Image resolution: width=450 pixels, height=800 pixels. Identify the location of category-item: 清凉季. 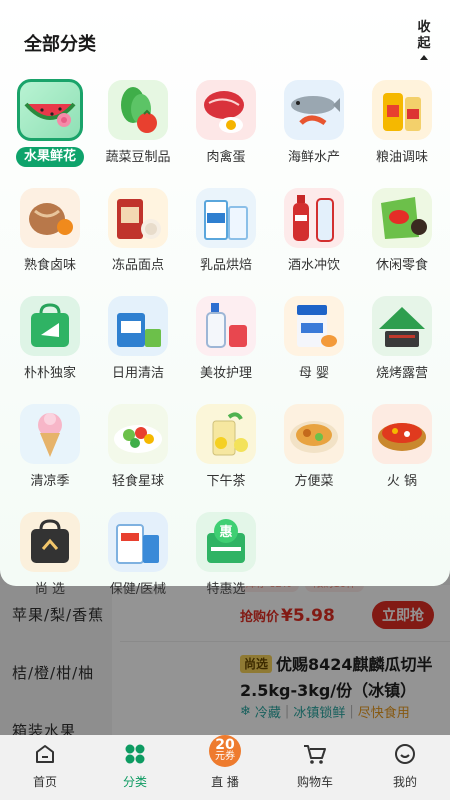
(50, 448).